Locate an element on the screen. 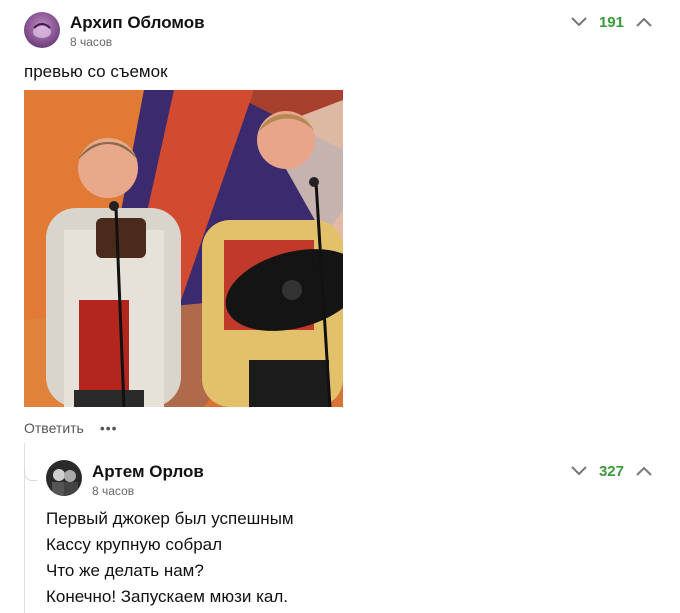  author-name: Артем Орлов is located at coordinates (148, 472).